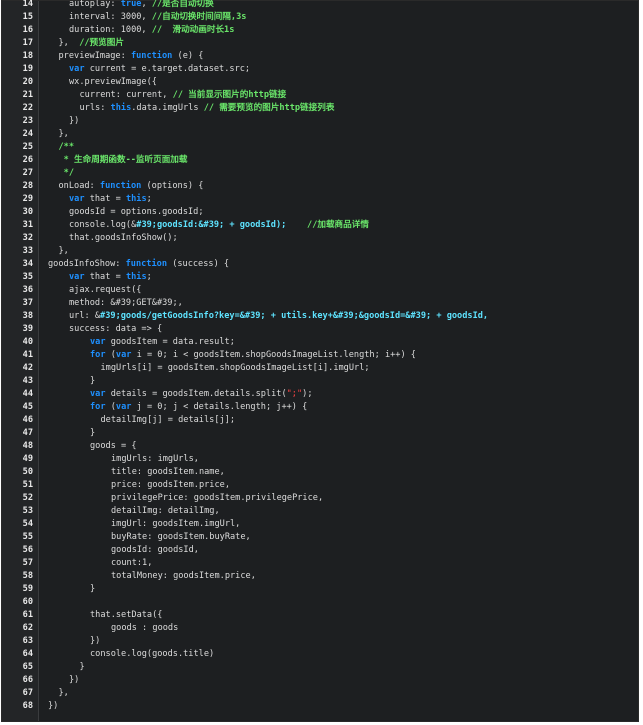  I want to click on line-number: 21, so click(27, 95).